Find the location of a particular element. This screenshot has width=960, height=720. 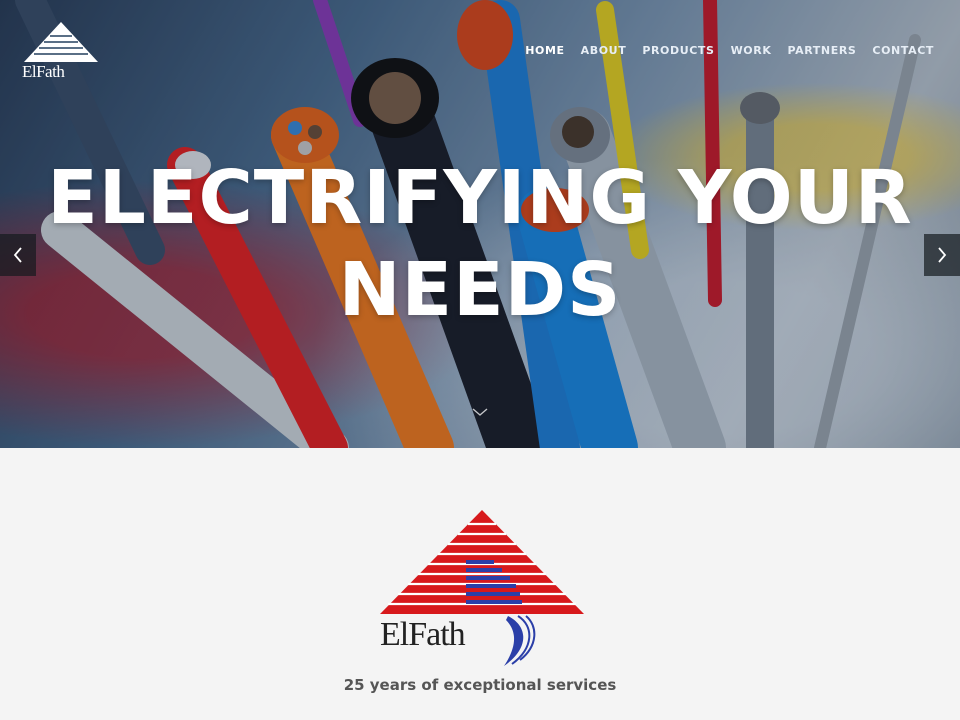

chevron-left-icon is located at coordinates (17, 255).